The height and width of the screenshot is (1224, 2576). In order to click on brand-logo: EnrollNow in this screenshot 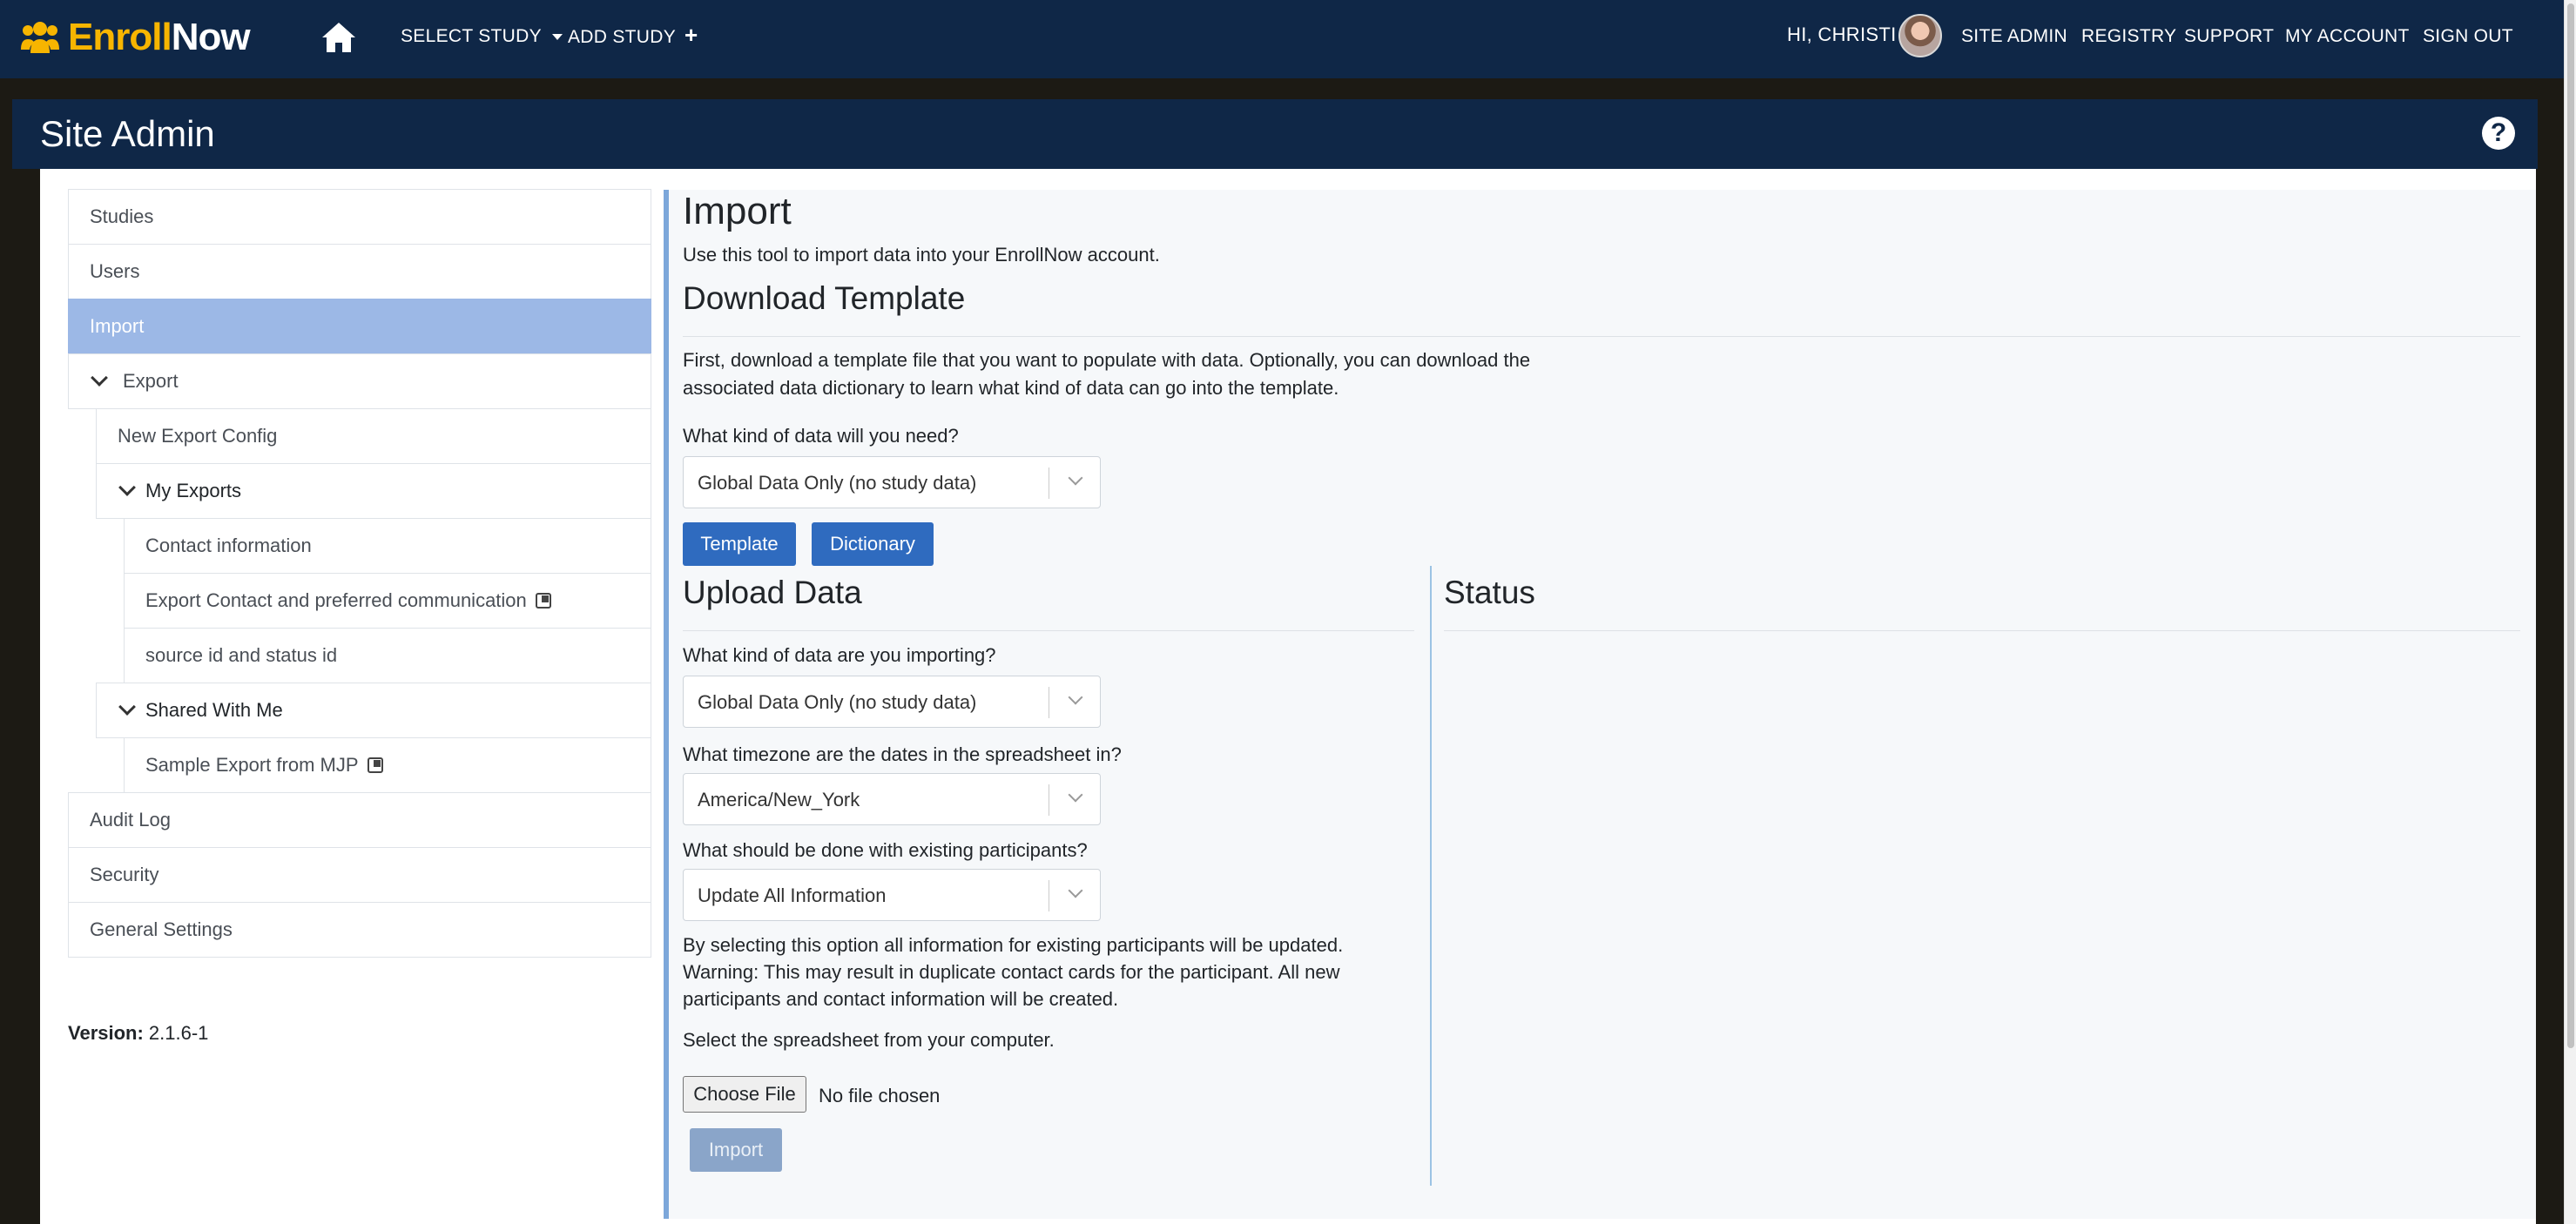, I will do `click(135, 37)`.